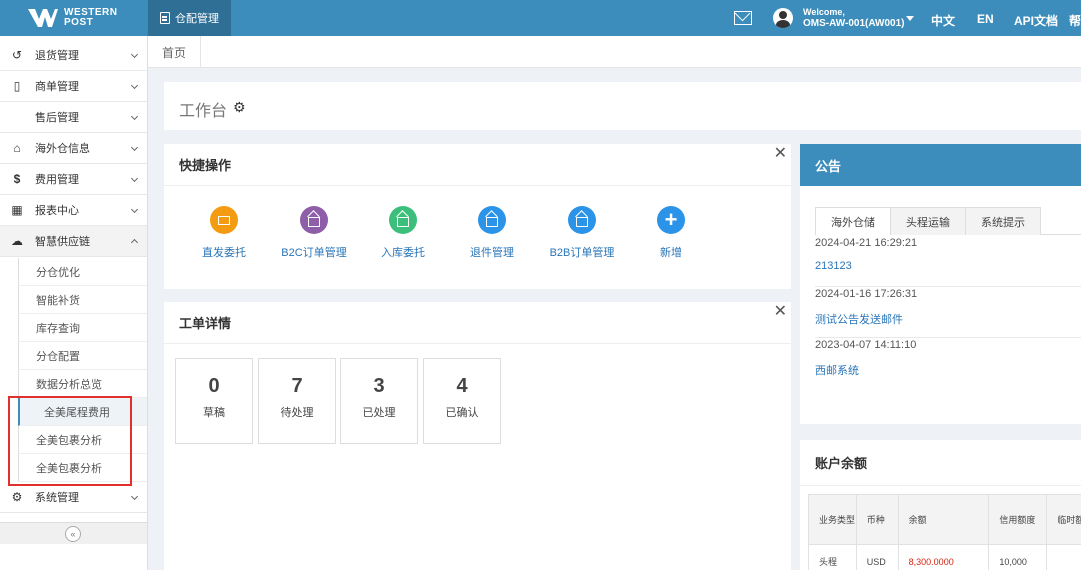  I want to click on work-orders-title: 工单详情, so click(477, 323).